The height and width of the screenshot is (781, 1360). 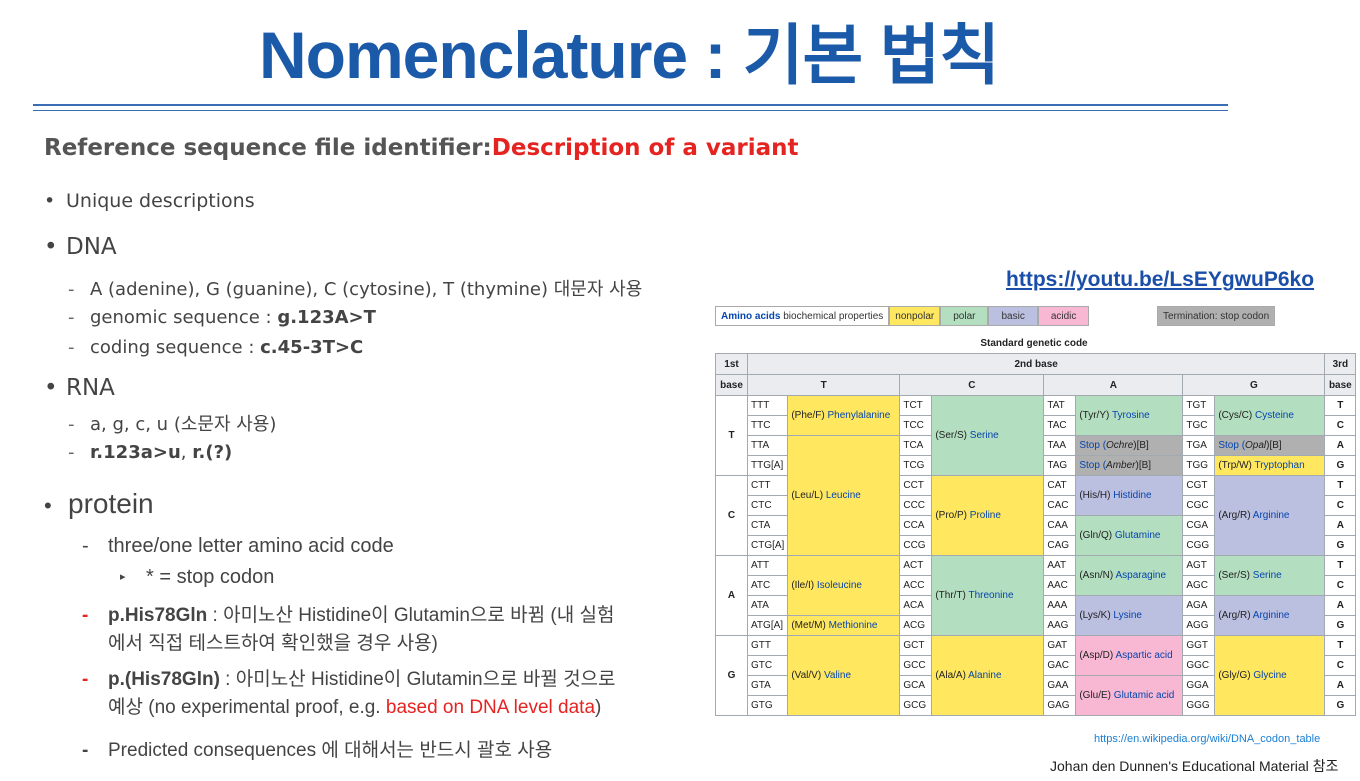 I want to click on header-col-g: G, so click(x=1254, y=385).